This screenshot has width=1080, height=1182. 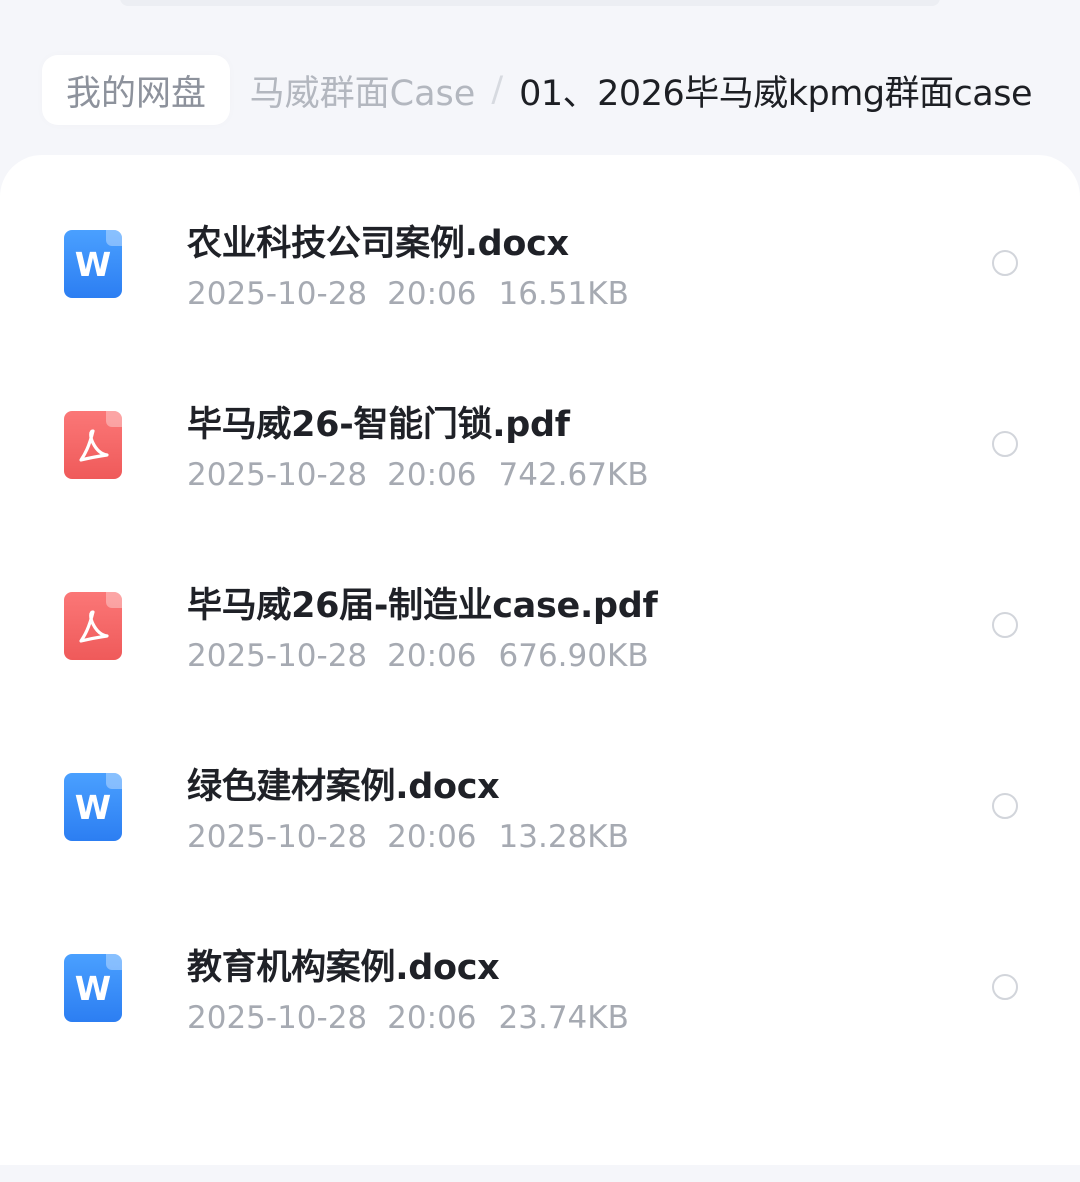 I want to click on file-meta: 2025-10-28 20:06 13.28KB, so click(x=408, y=837).